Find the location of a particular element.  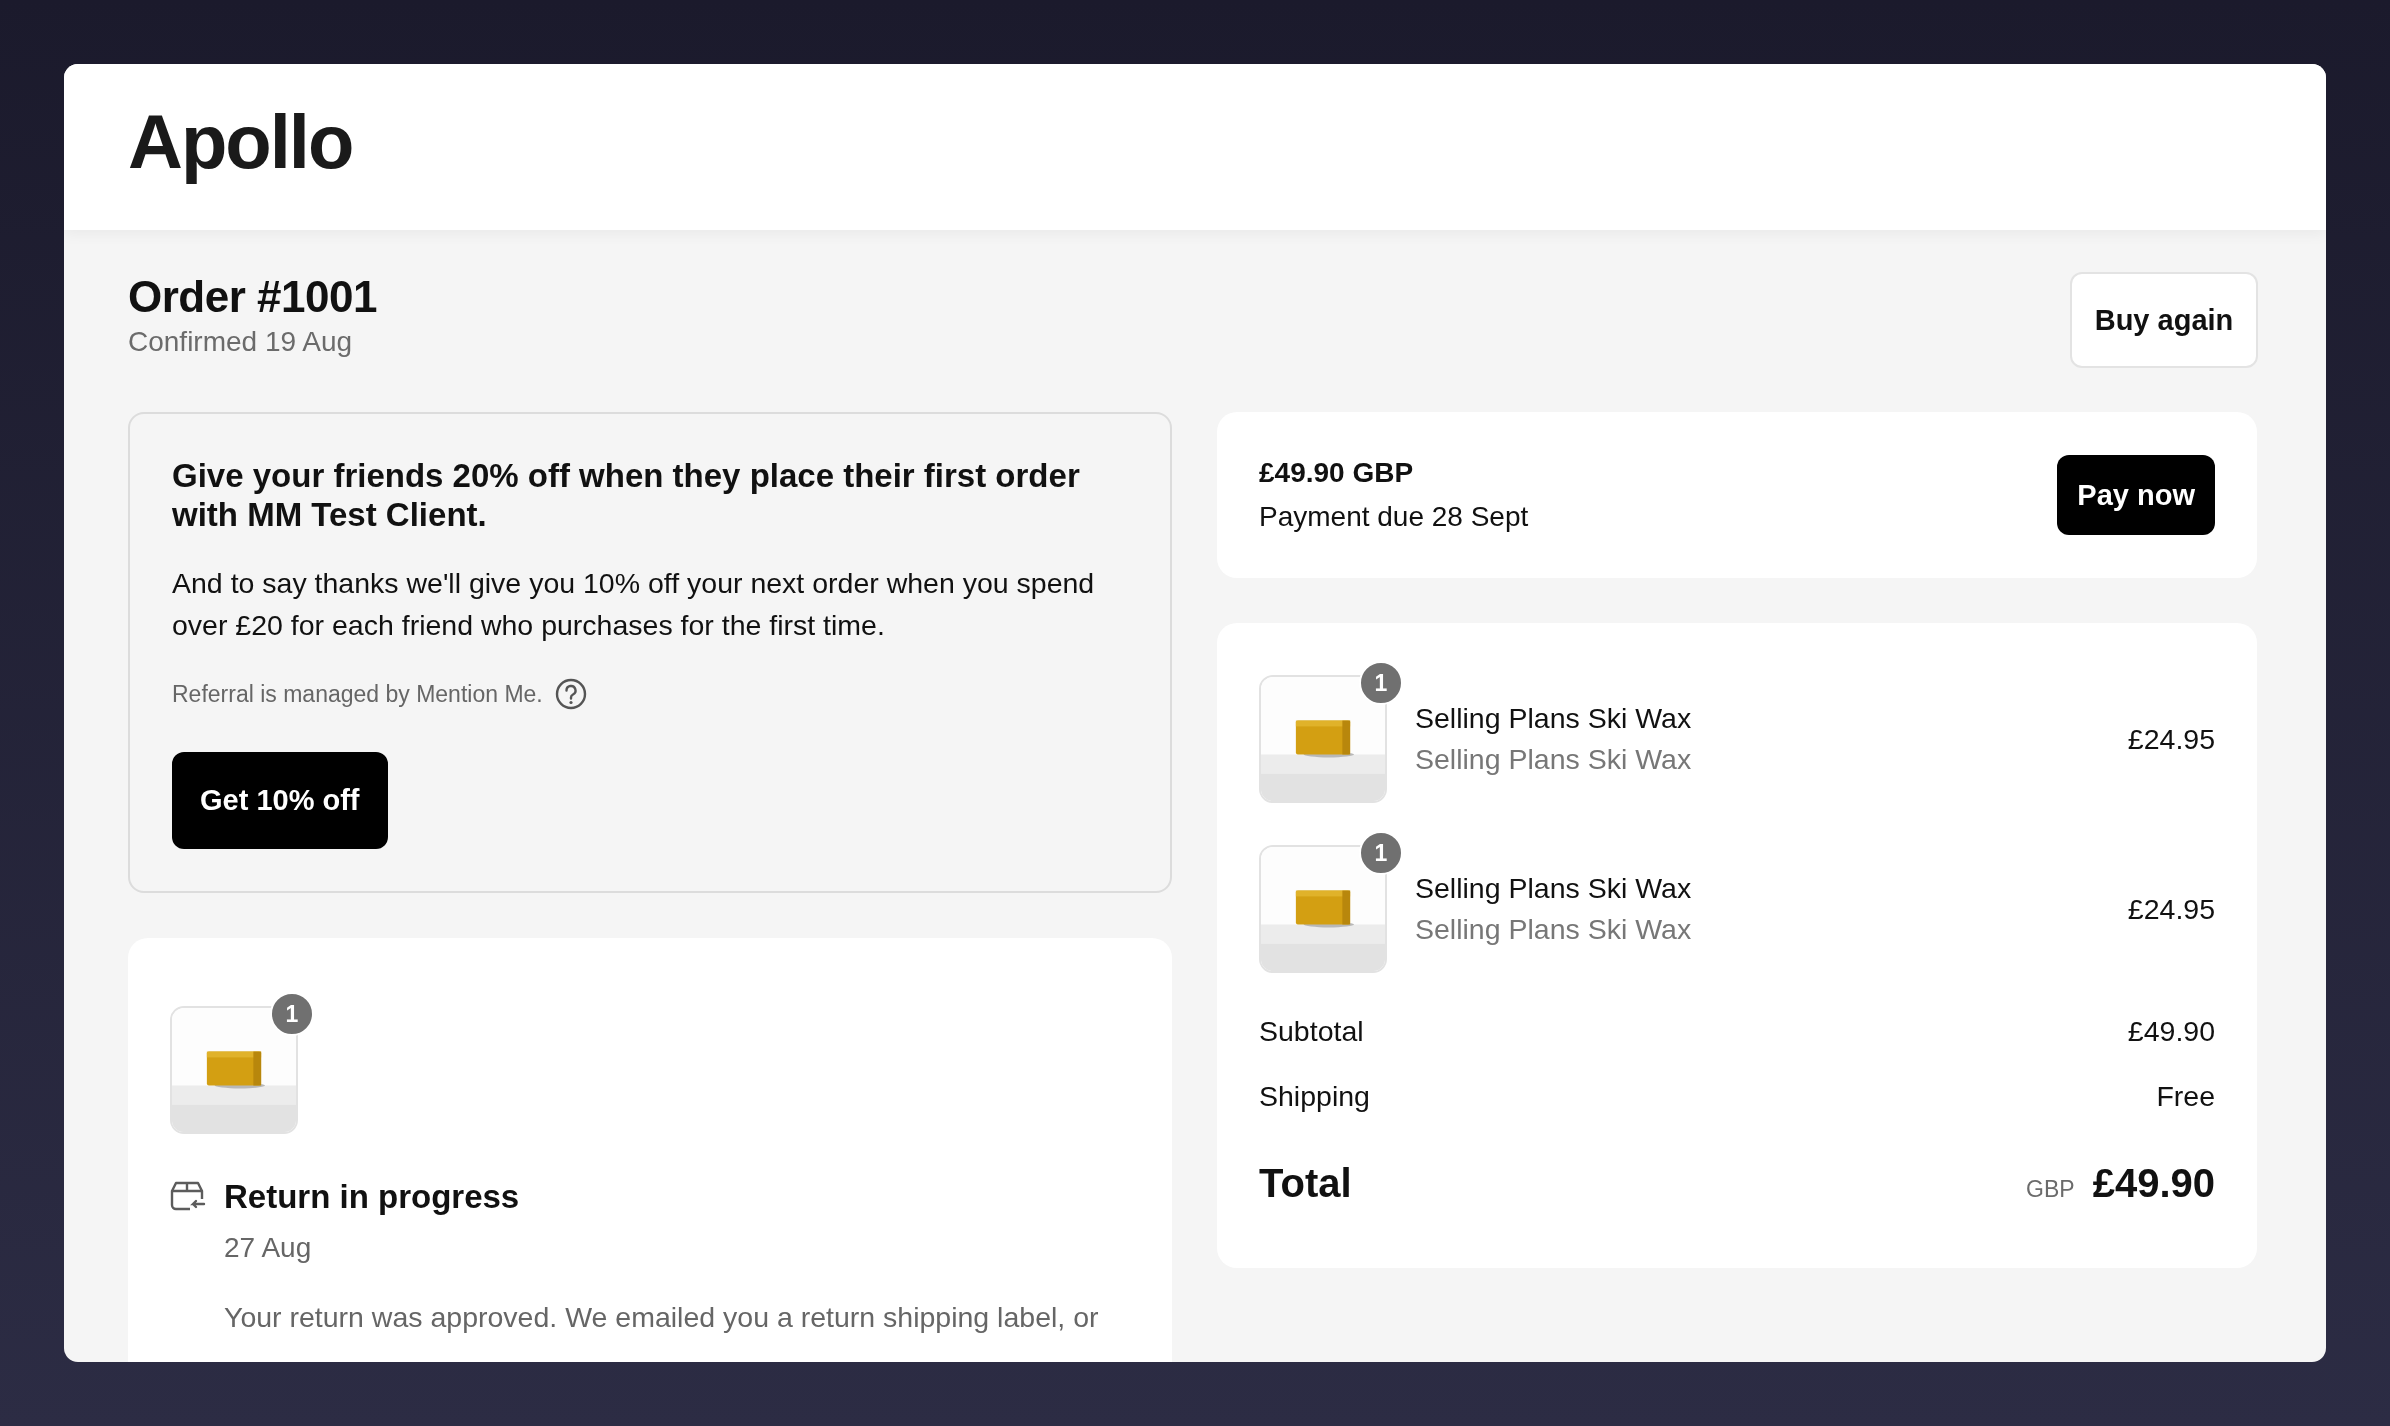

summary-value: Free is located at coordinates (2185, 1096).